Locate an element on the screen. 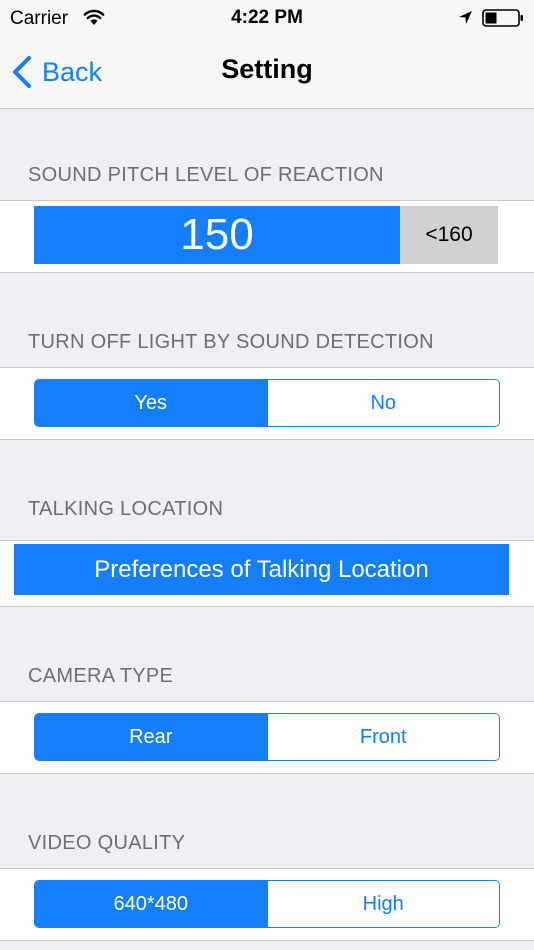 Image resolution: width=534 pixels, height=950 pixels. video-quality-segmented-control: 640*480 High is located at coordinates (267, 904).